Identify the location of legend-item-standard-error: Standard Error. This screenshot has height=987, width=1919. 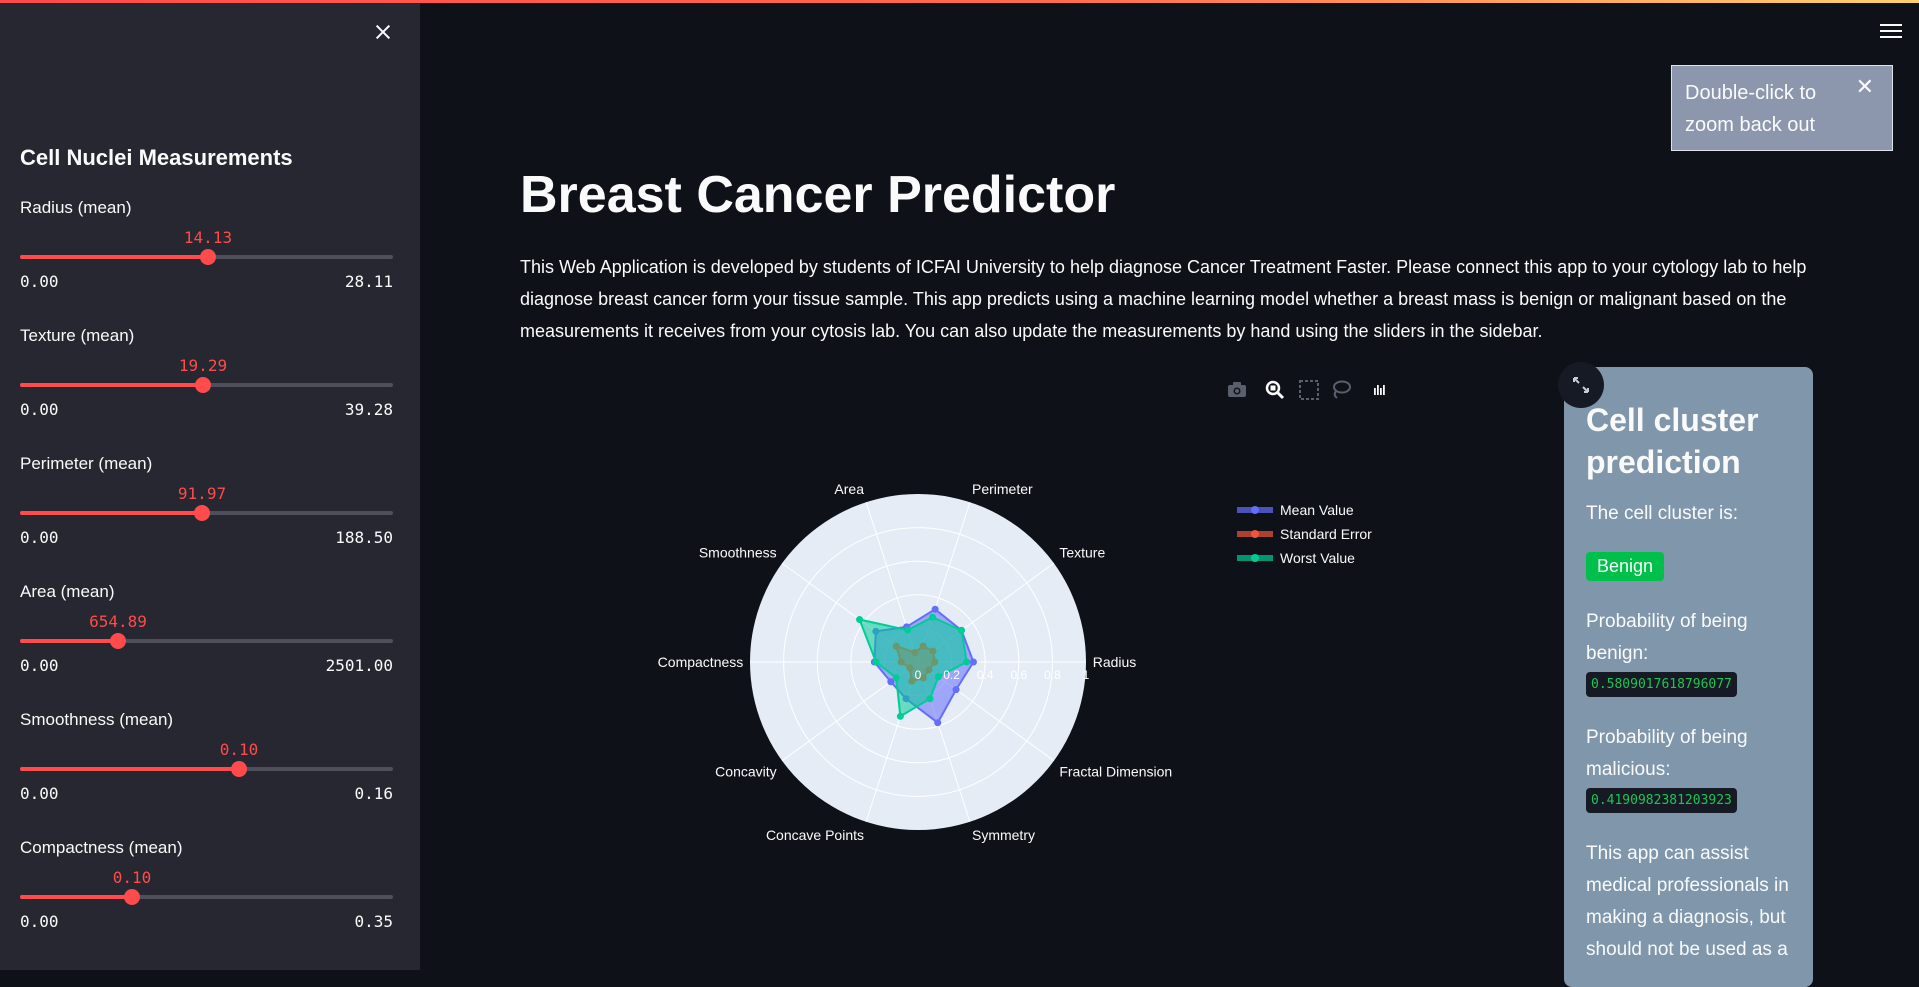
(1320, 534).